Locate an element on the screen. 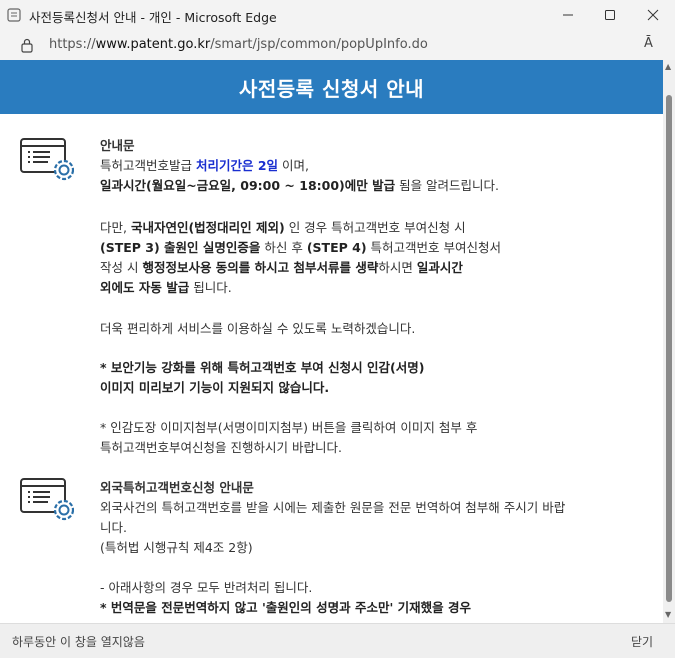  header-band: 사전등록 신청서 안내 is located at coordinates (331, 87).